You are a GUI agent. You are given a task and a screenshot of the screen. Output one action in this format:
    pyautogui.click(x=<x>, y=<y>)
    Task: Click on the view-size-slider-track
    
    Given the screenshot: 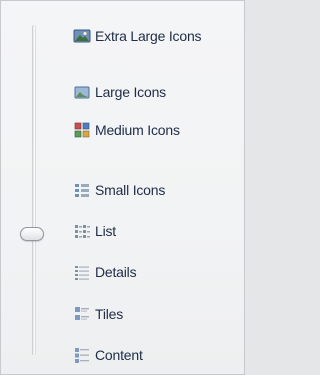 What is the action you would take?
    pyautogui.click(x=34, y=190)
    